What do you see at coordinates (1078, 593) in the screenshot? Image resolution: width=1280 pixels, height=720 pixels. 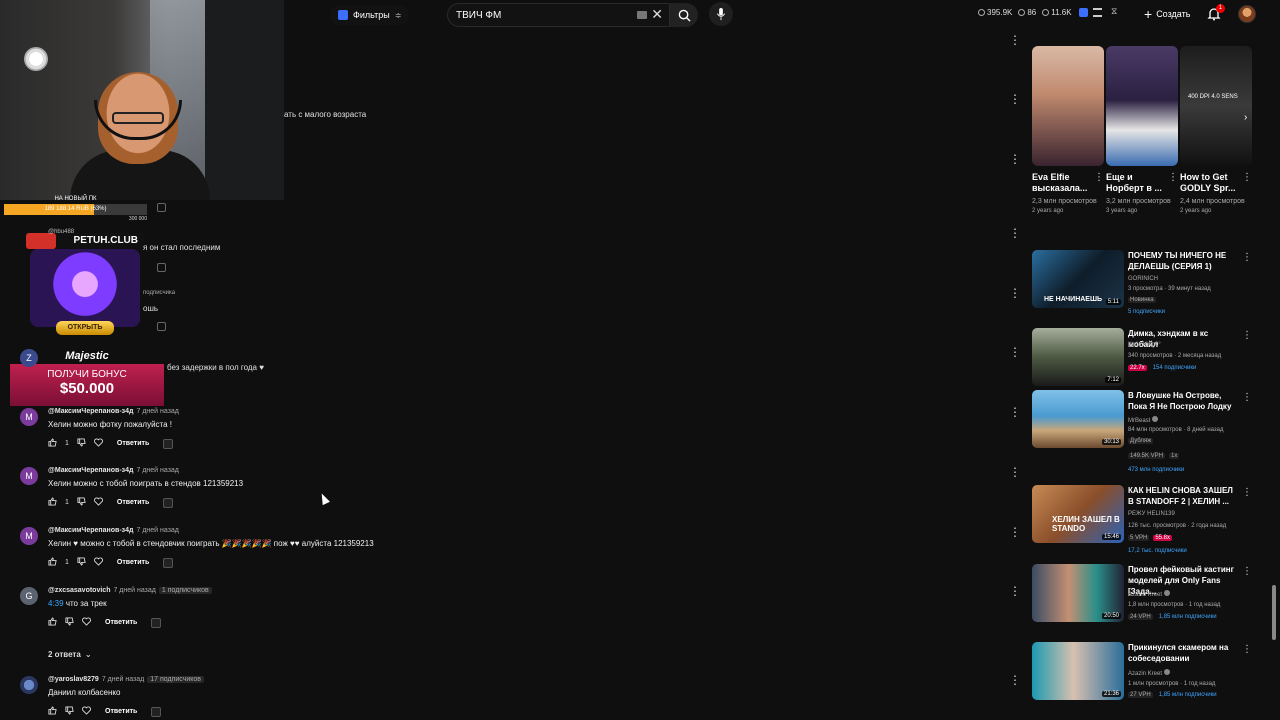 I see `video-thumbnail: 20:50` at bounding box center [1078, 593].